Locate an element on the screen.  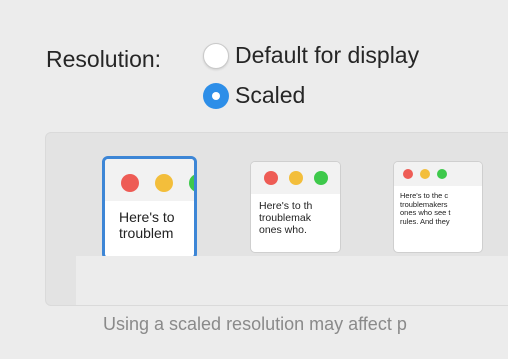
scaled-resolution-note: Using a scaled resolution may affect p is located at coordinates (255, 324).